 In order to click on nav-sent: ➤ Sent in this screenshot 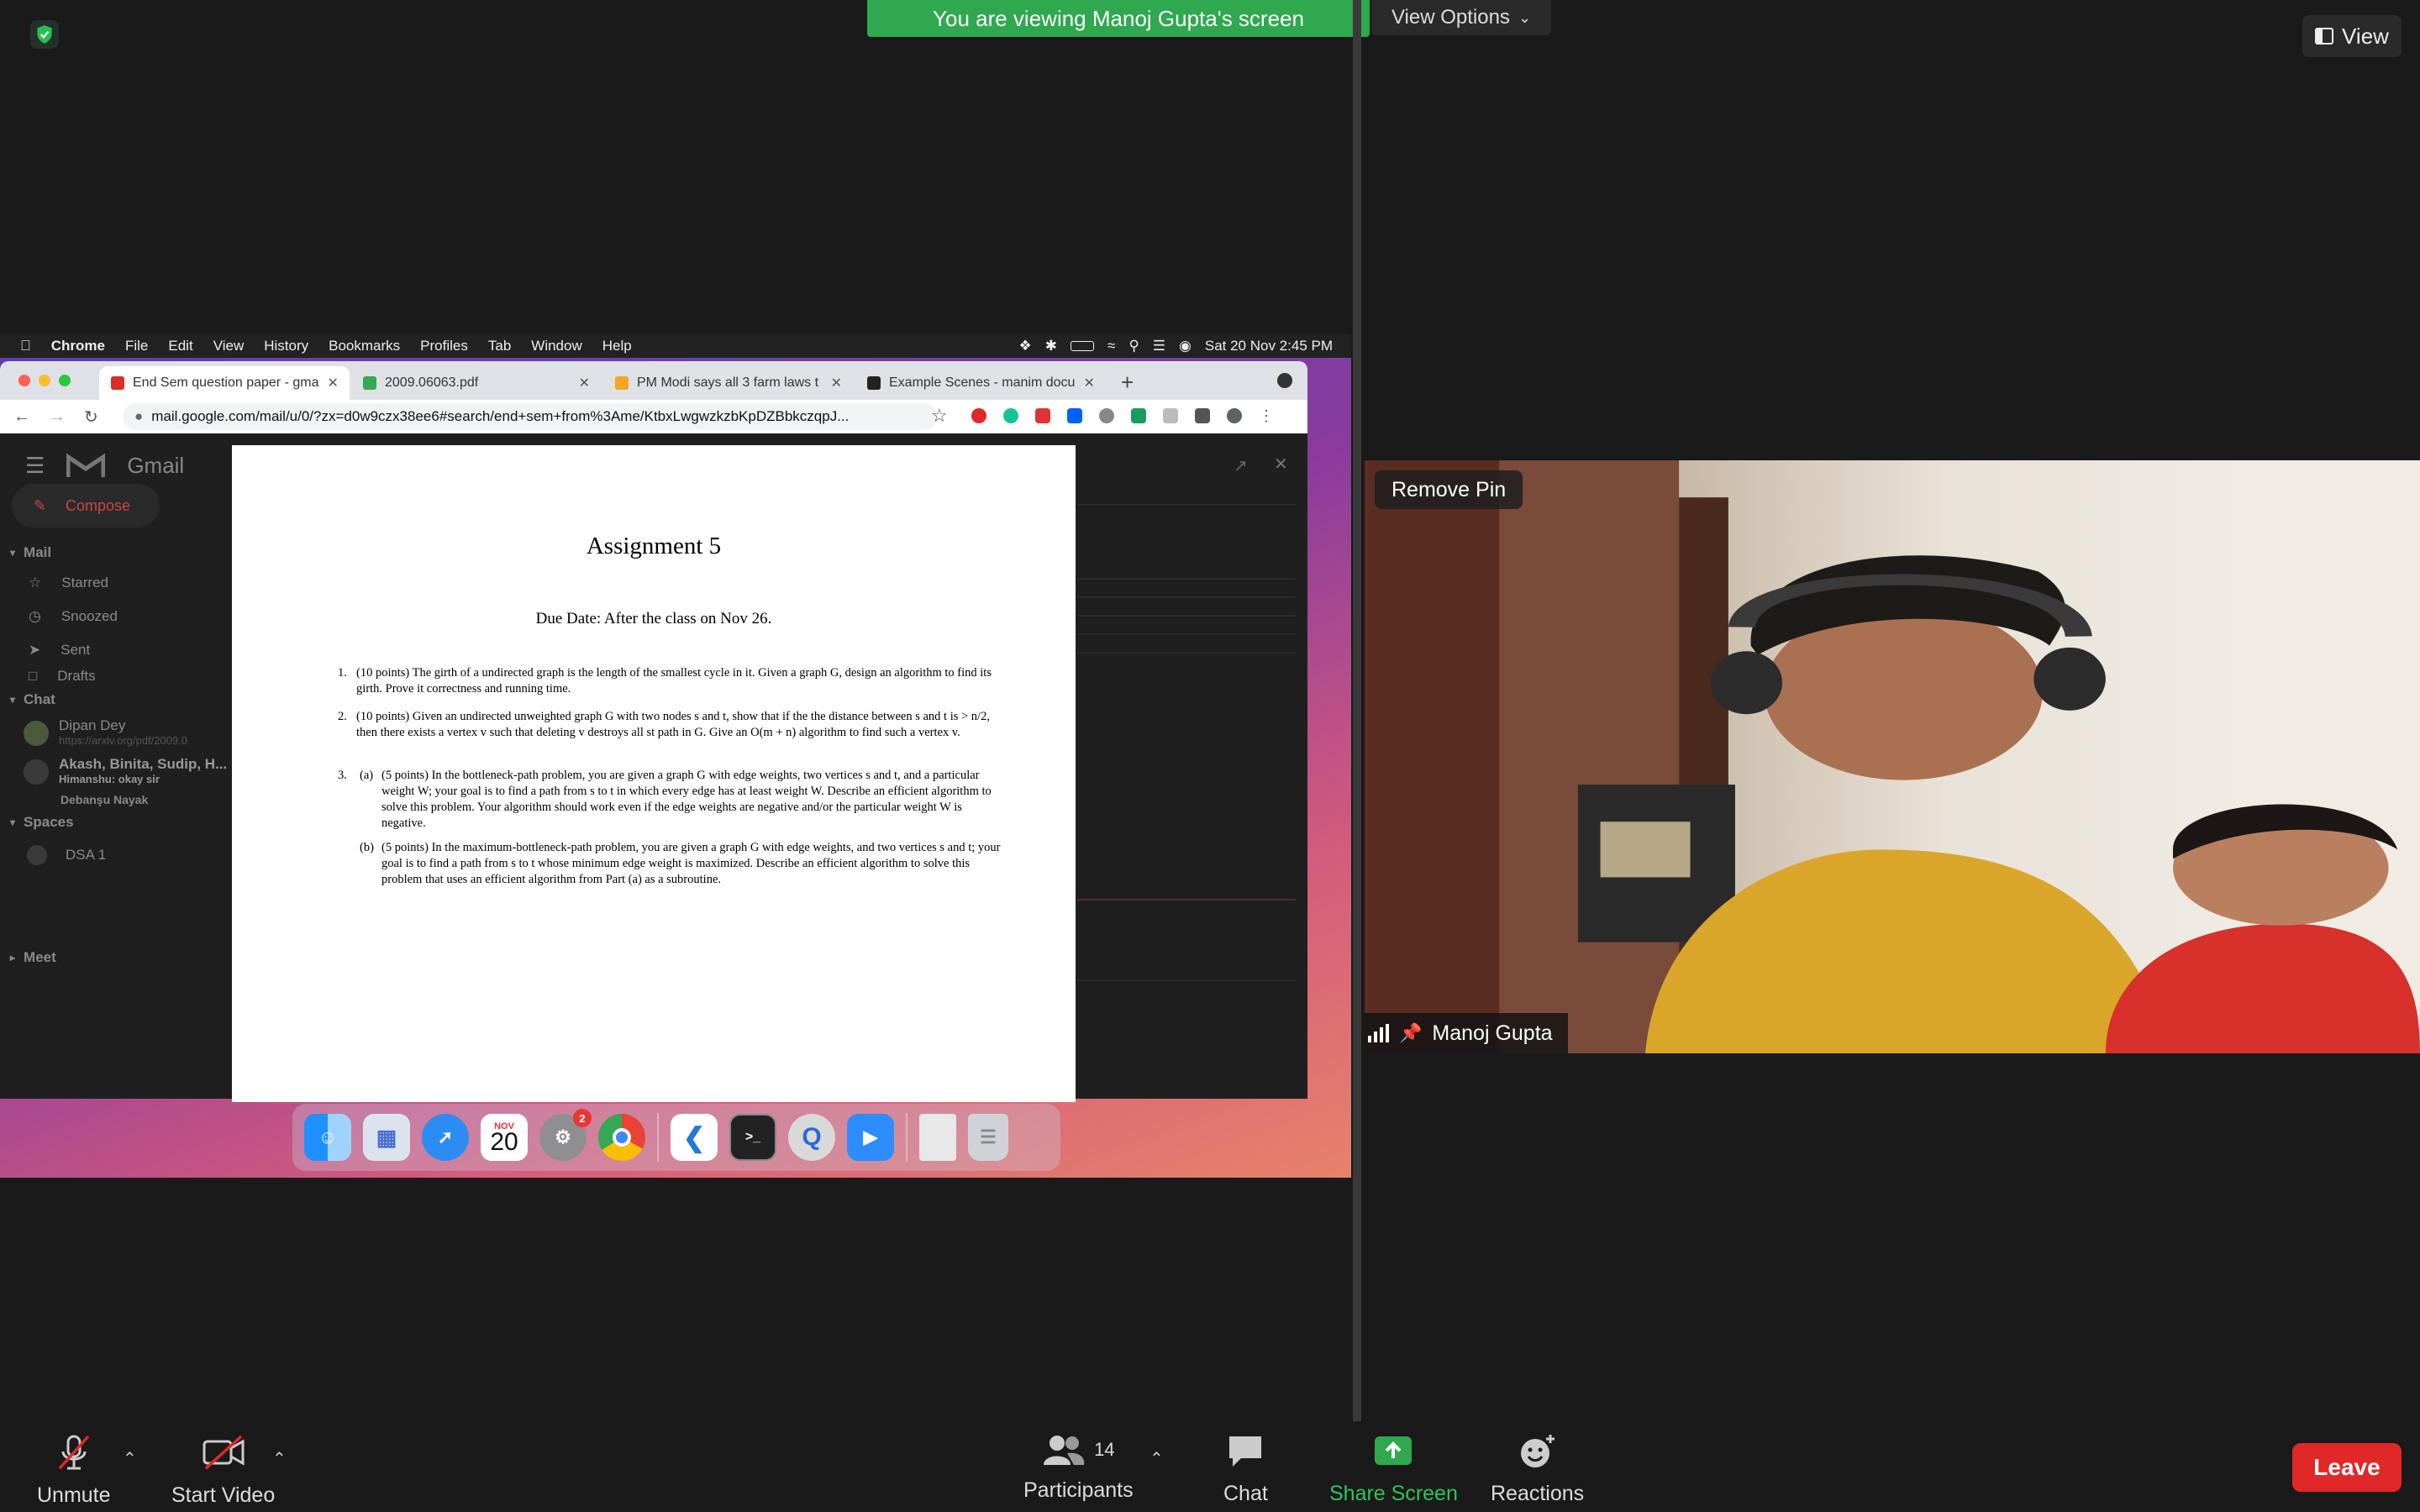, I will do `click(118, 650)`.